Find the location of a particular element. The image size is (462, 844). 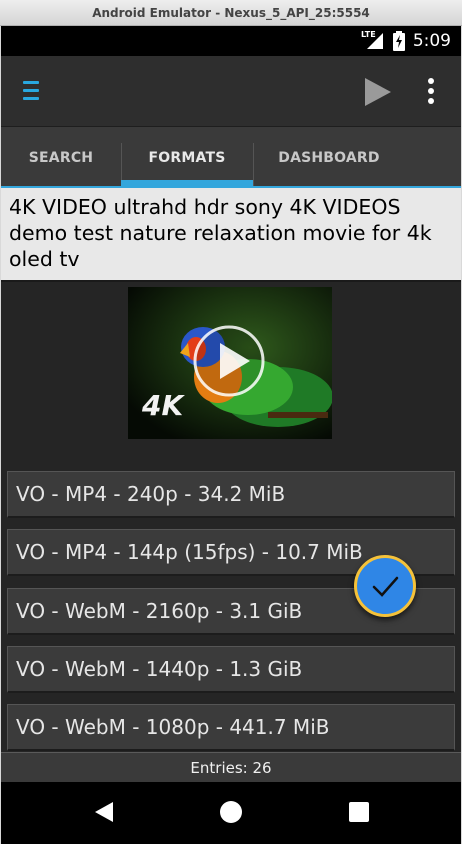

system-nav-bar is located at coordinates (231, 813).